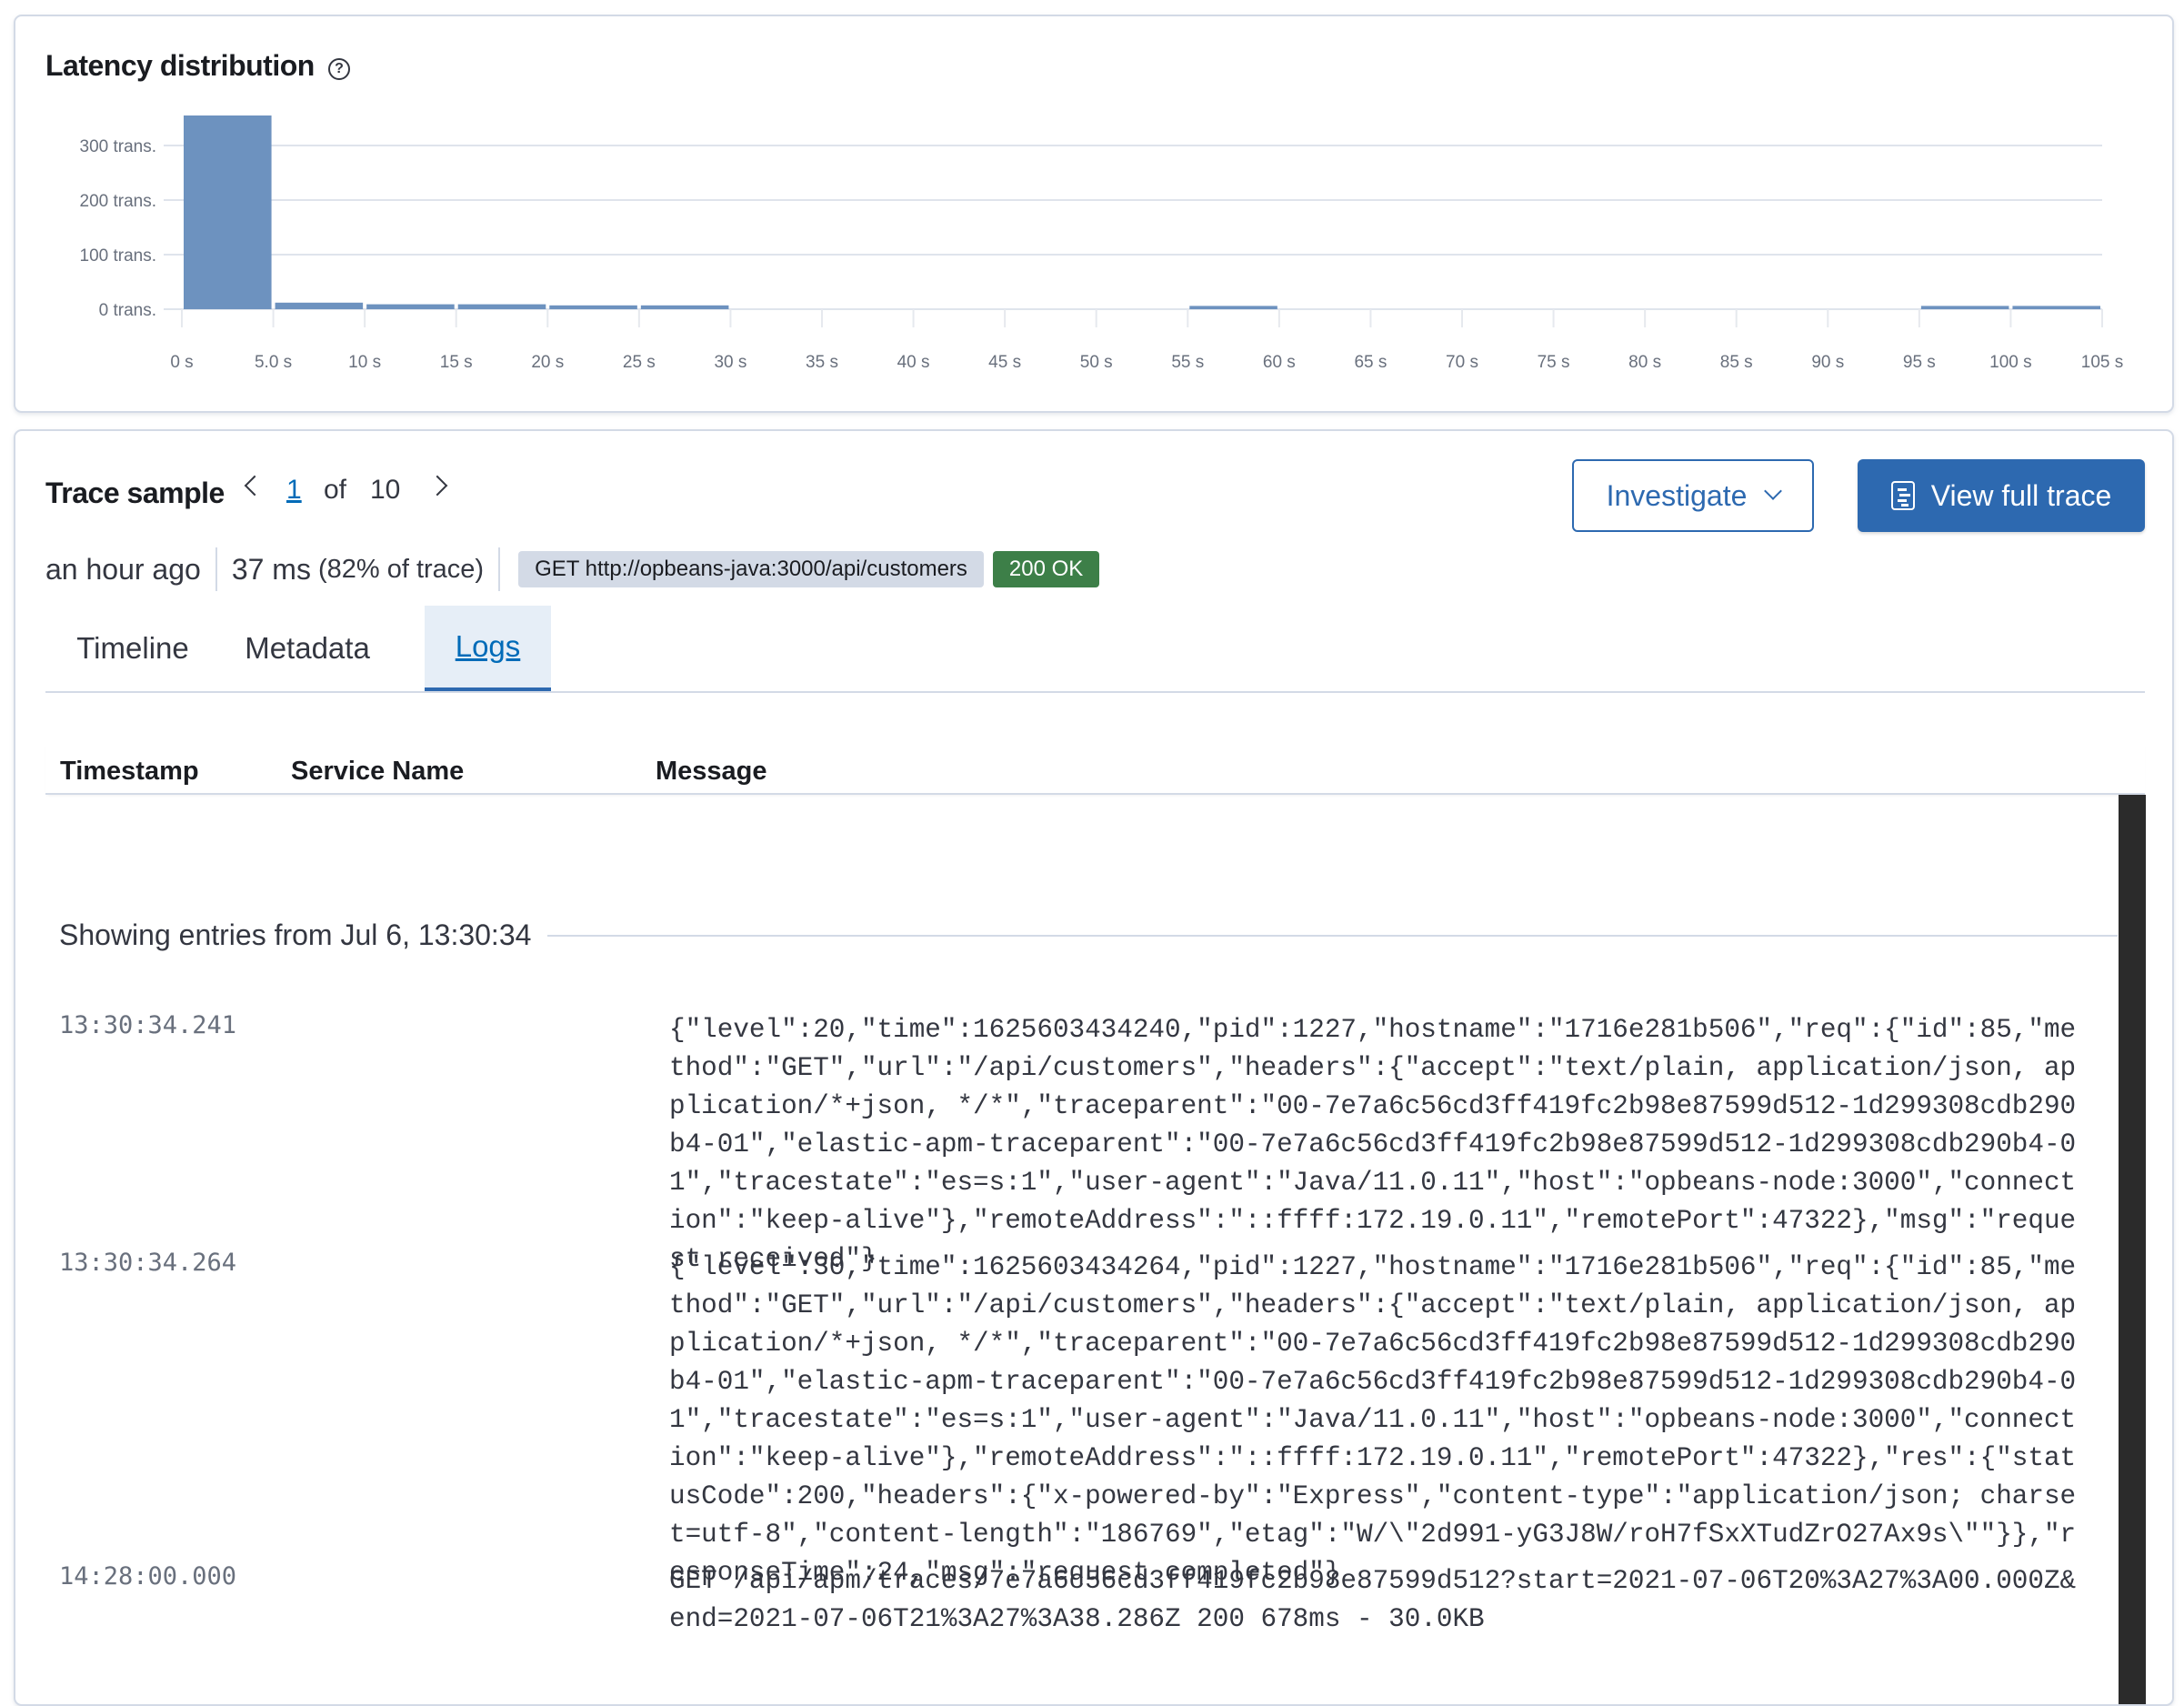  What do you see at coordinates (127, 310) in the screenshot?
I see `y-axis-label: 0 trans.` at bounding box center [127, 310].